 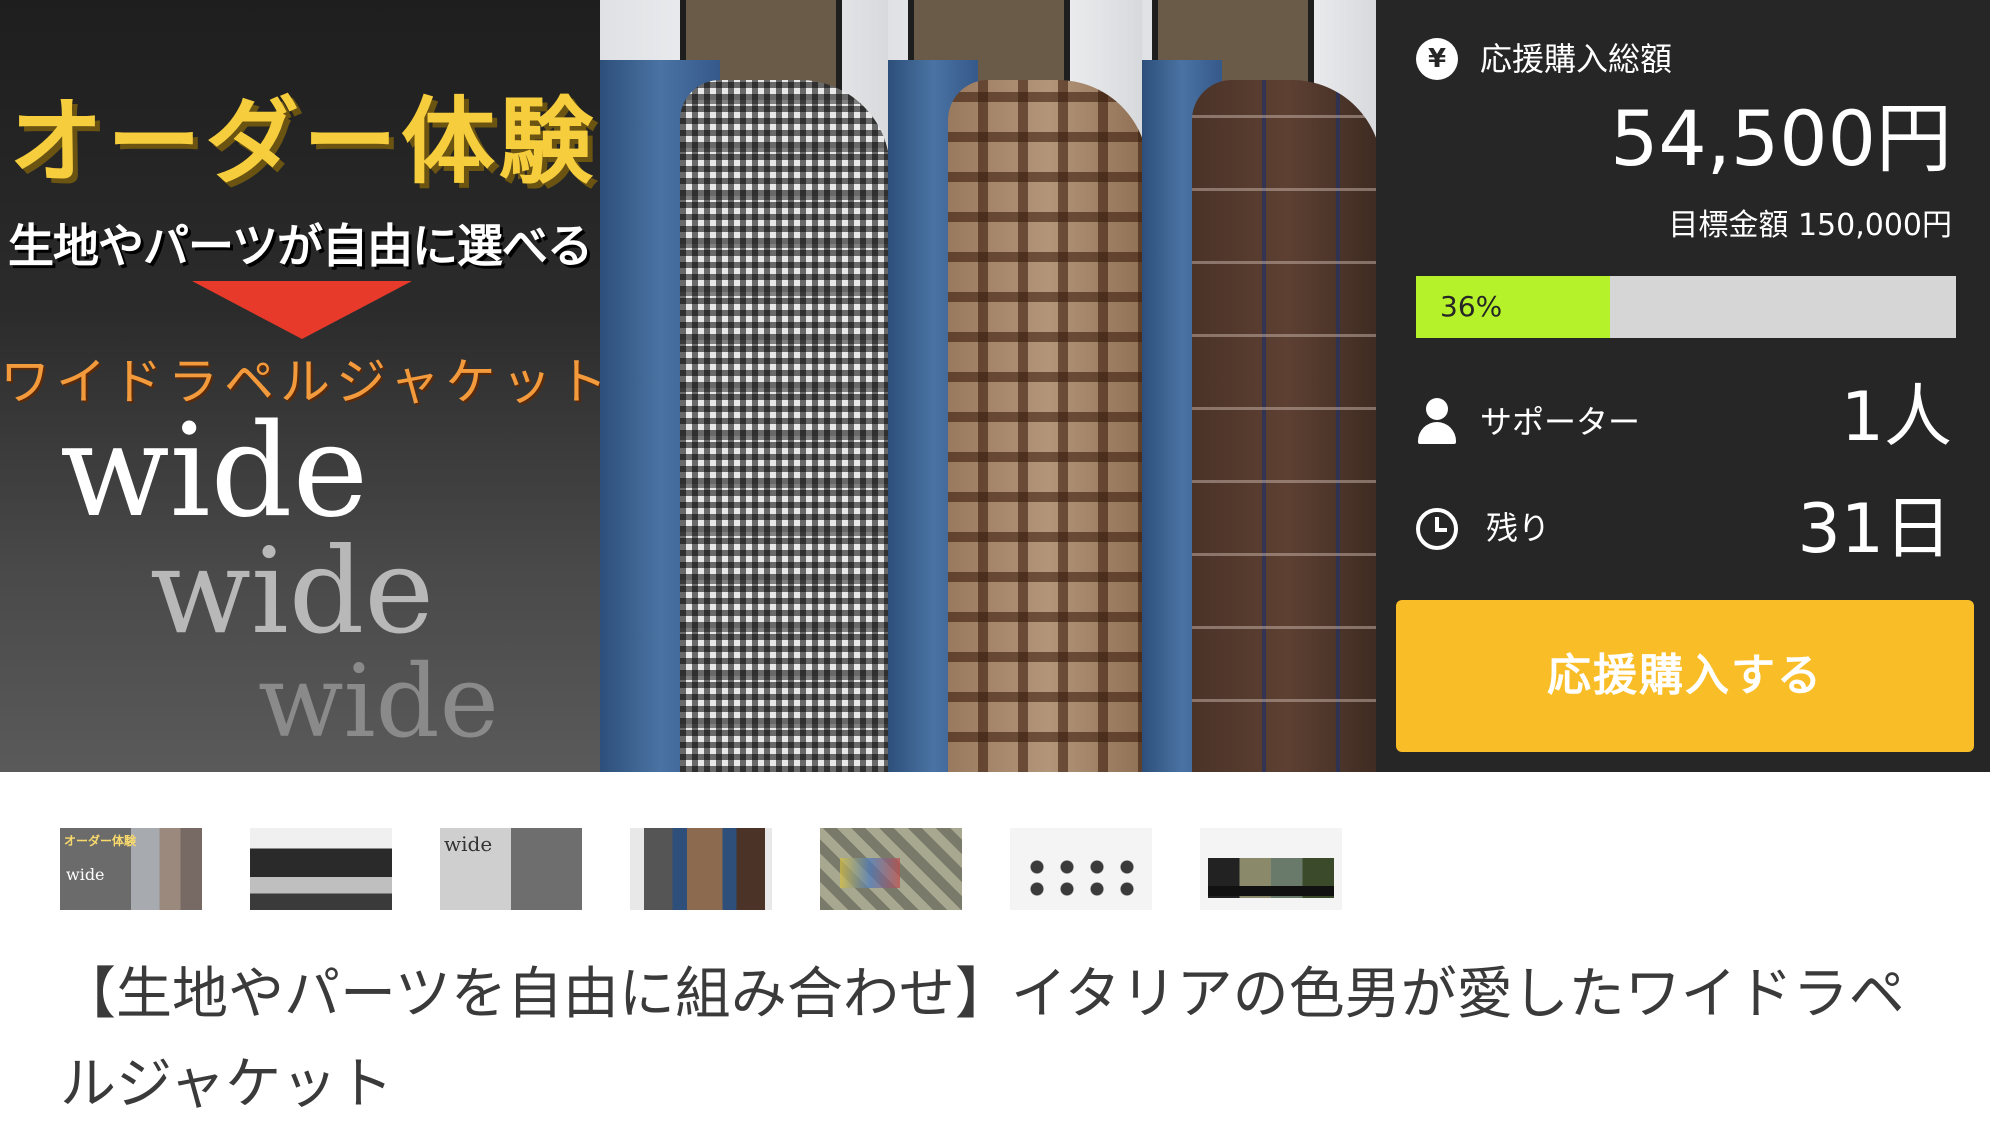 I want to click on raised-amount: 54,500円, so click(x=1781, y=138).